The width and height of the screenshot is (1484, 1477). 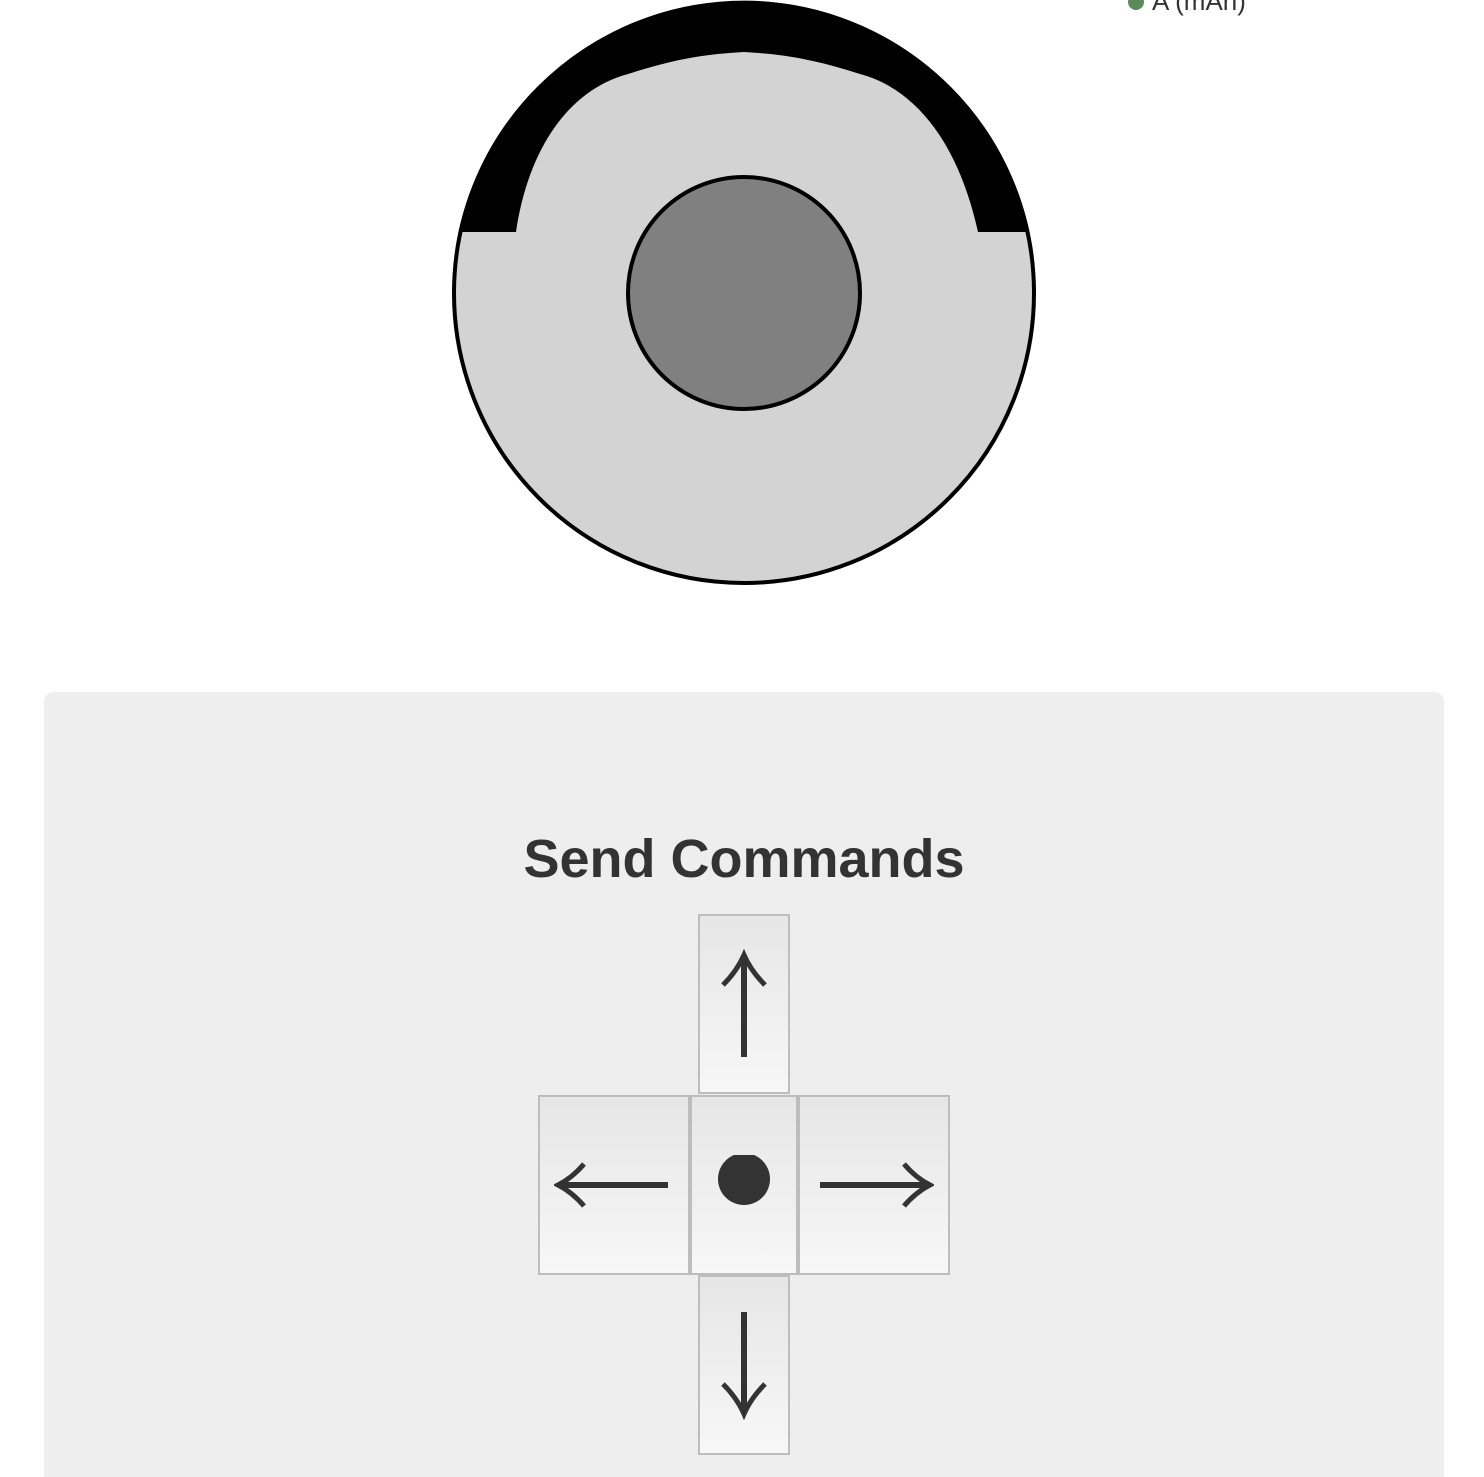 I want to click on forward-arrow-icon, so click(x=744, y=1003).